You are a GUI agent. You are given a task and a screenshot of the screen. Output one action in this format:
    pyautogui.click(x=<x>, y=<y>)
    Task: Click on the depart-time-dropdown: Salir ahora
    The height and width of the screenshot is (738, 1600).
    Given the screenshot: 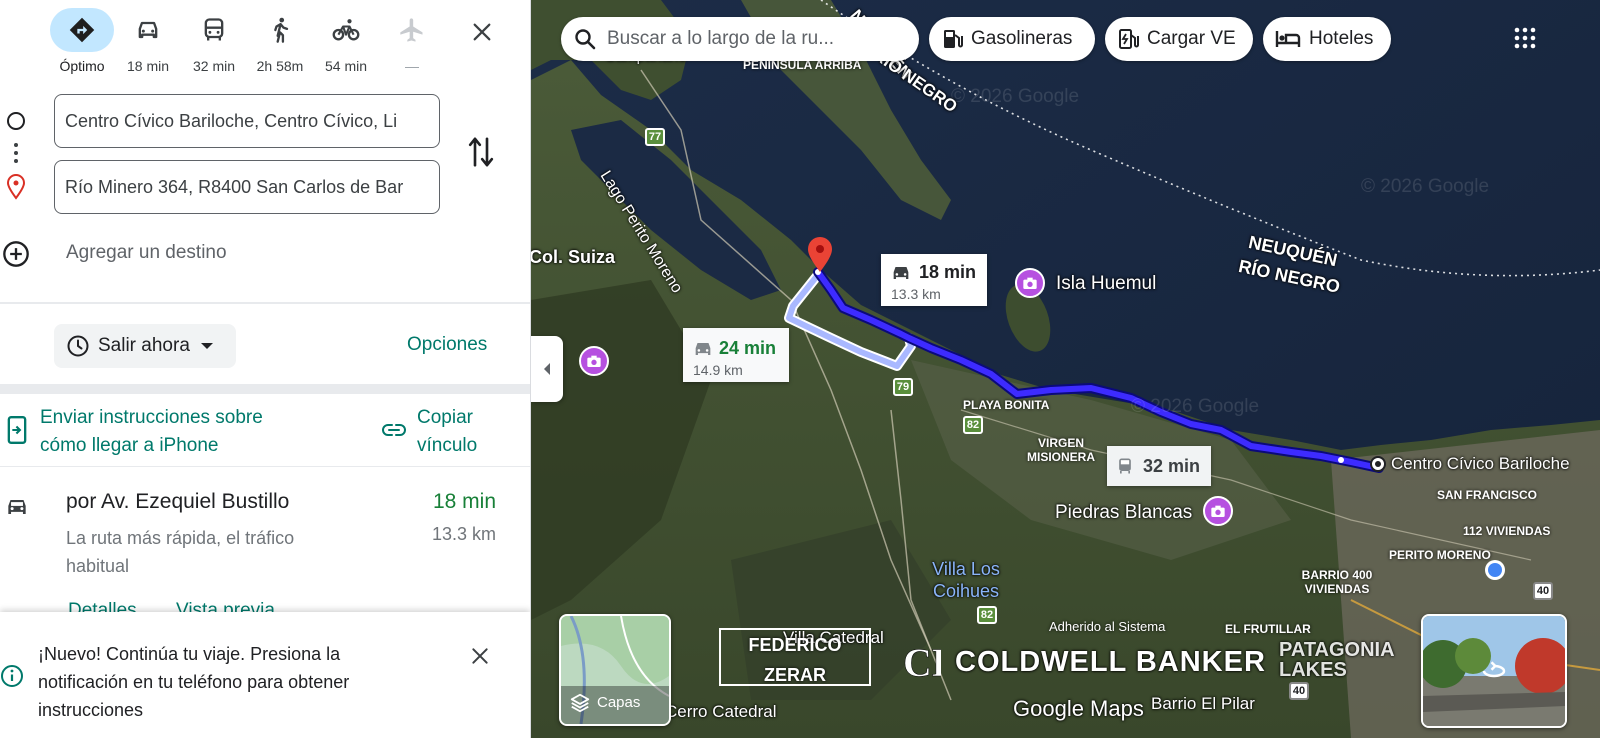 What is the action you would take?
    pyautogui.click(x=145, y=346)
    